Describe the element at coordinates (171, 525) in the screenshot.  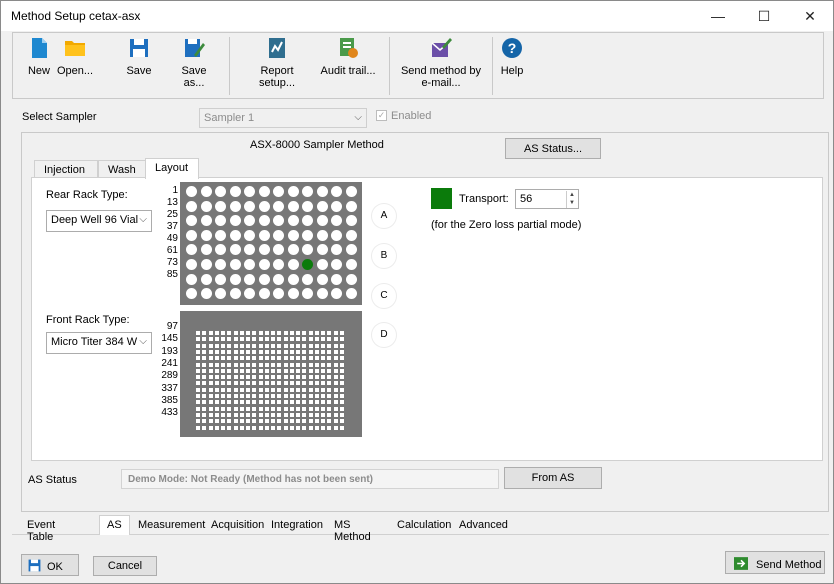
I see `tab-measurement: Measurement` at that location.